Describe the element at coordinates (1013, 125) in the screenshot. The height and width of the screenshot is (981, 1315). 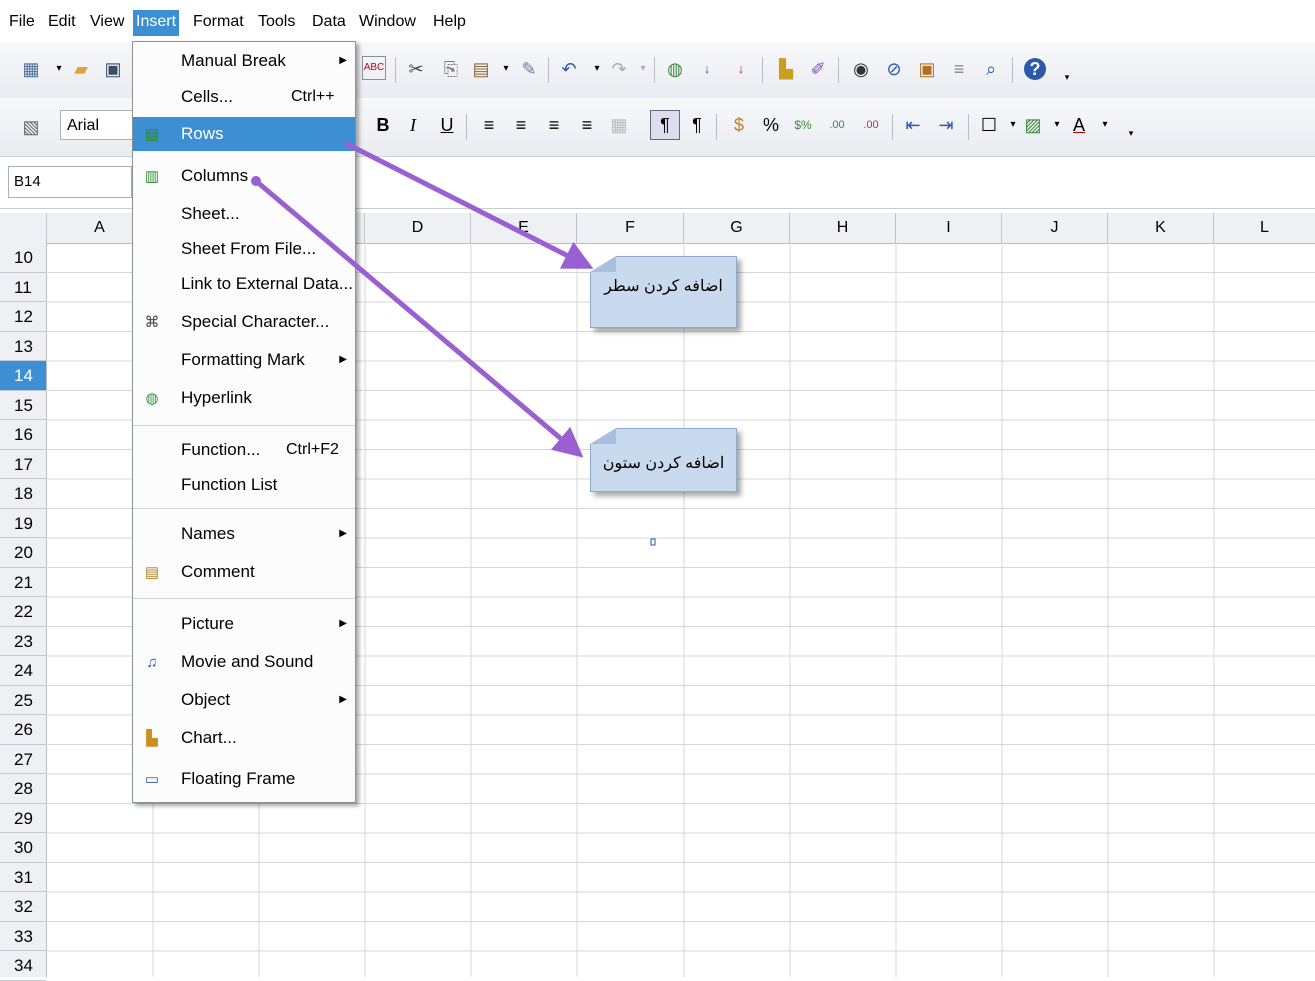
I see `borders-dropdown-icon: ▾` at that location.